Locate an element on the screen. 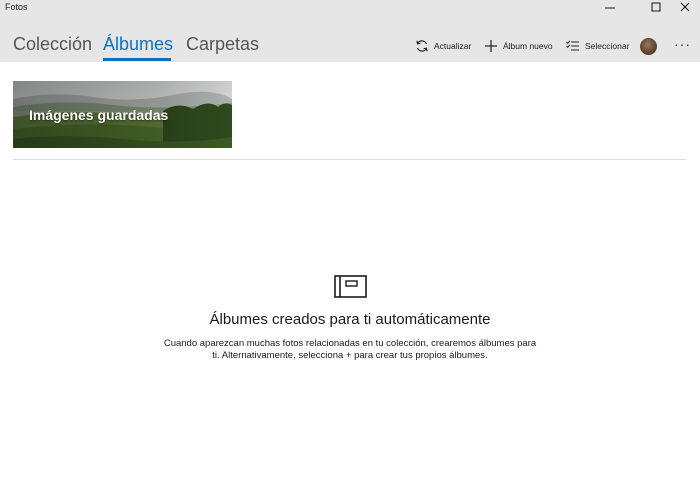  section-divider is located at coordinates (349, 159).